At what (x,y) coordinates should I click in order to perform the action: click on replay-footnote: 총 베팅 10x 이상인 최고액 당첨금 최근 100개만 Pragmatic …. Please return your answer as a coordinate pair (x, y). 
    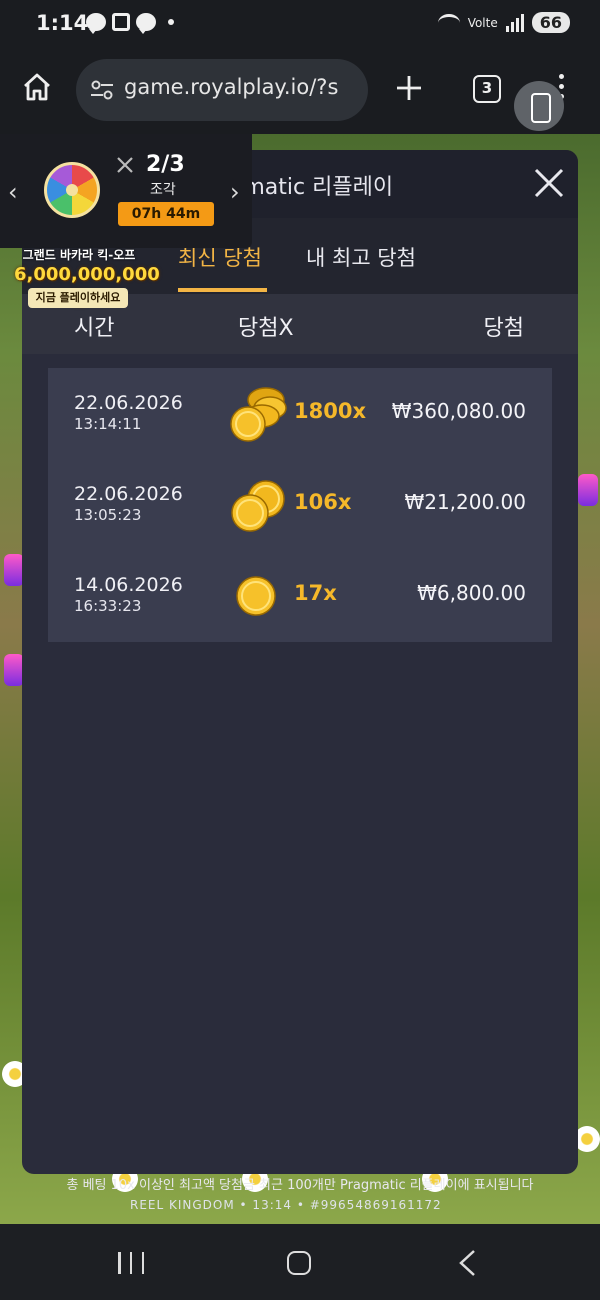
    Looking at the image, I should click on (300, 1185).